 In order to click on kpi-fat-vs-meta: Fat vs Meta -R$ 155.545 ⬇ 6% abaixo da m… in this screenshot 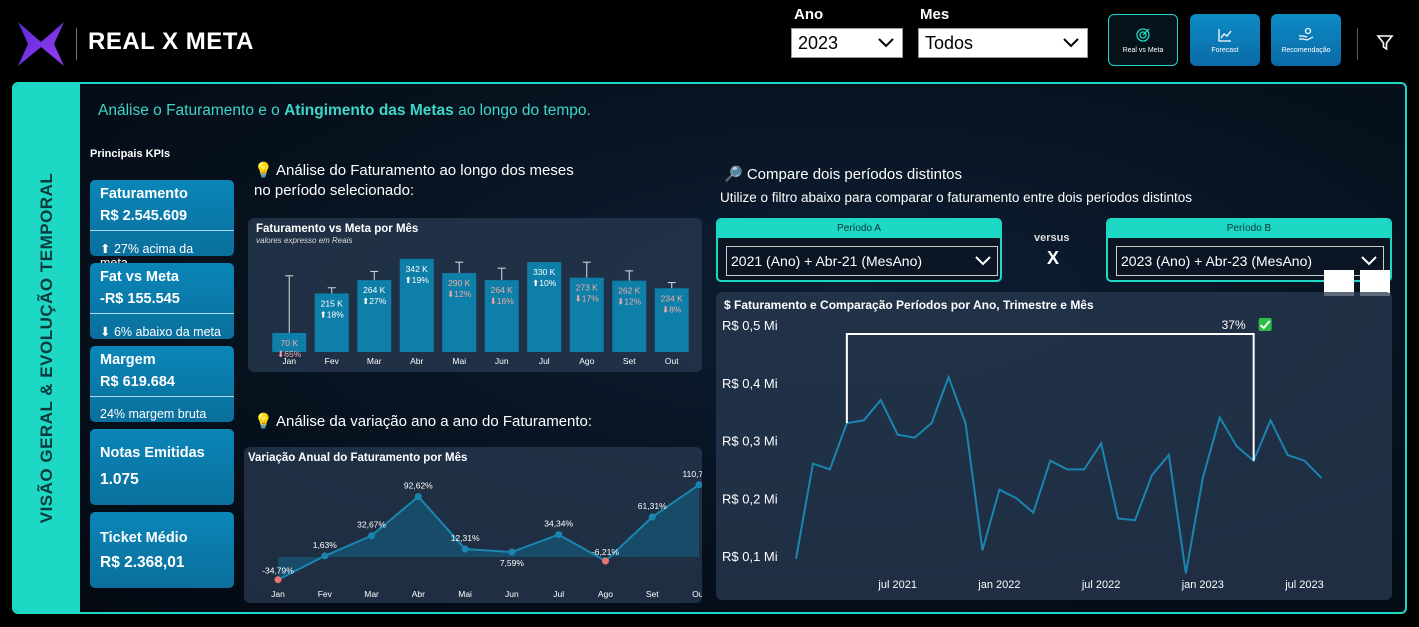, I will do `click(162, 301)`.